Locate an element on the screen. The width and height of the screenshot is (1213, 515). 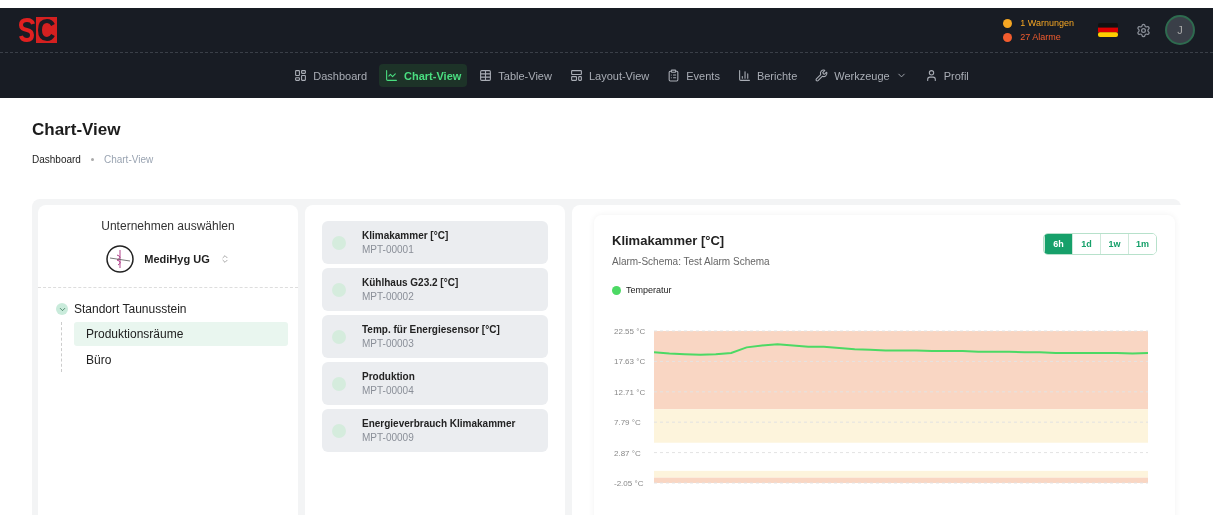
logo is located at coordinates (39, 30).